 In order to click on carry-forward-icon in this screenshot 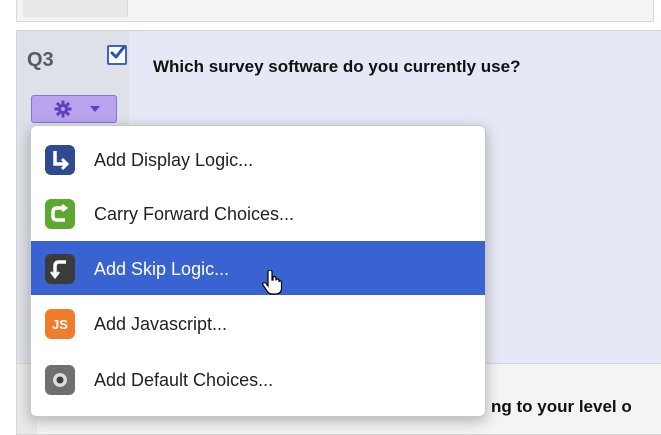, I will do `click(60, 214)`.